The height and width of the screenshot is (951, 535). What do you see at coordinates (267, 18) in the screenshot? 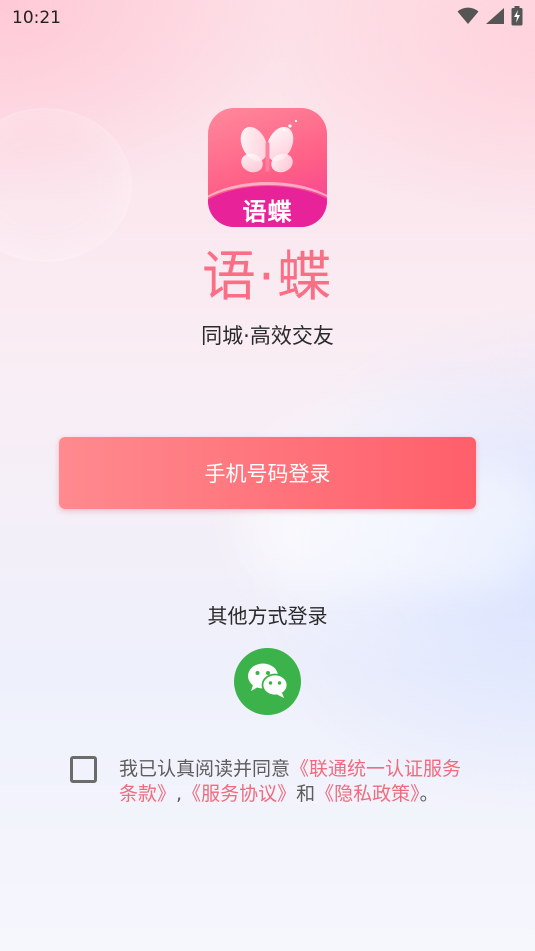
I see `status-bar: 10:21` at bounding box center [267, 18].